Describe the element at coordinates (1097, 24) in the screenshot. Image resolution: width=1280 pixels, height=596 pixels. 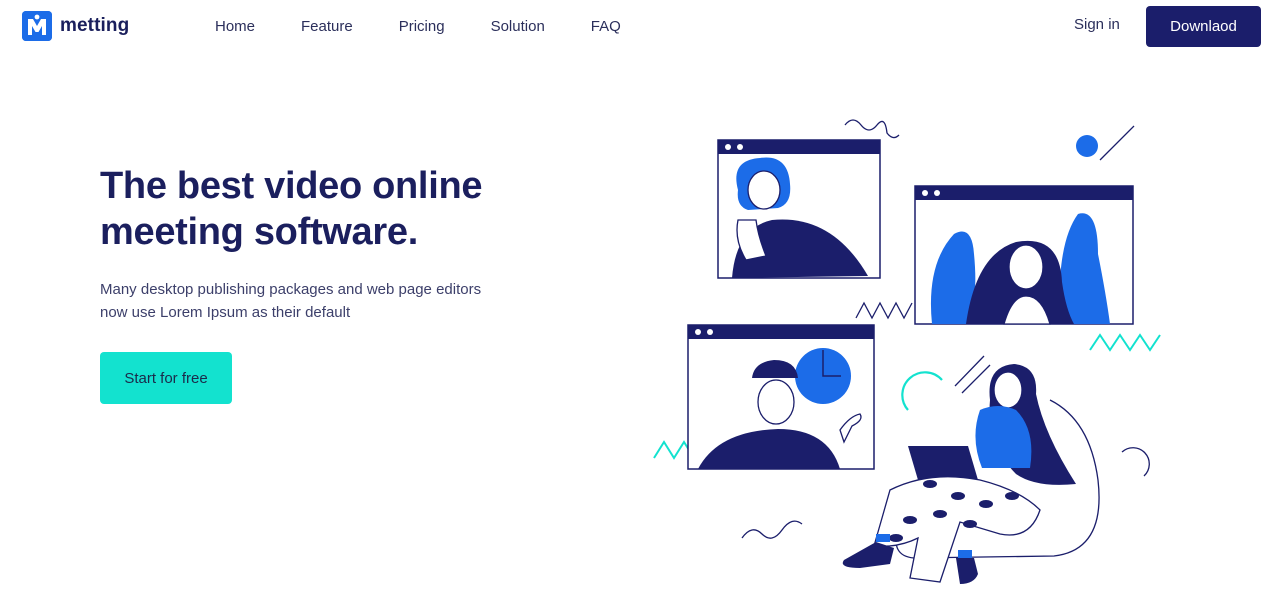
I see `signin-link: Sign in` at that location.